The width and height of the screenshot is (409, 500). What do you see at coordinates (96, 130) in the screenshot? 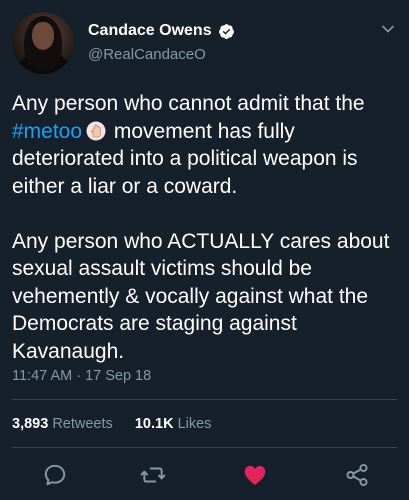
I see `raised-hand-emoji` at bounding box center [96, 130].